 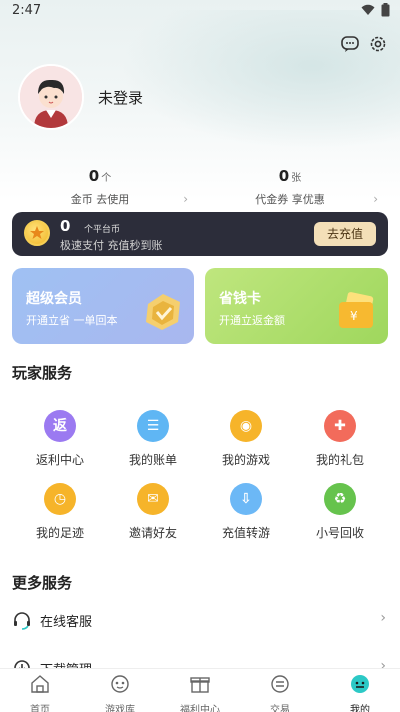 What do you see at coordinates (120, 684) in the screenshot?
I see `game-library-icon` at bounding box center [120, 684].